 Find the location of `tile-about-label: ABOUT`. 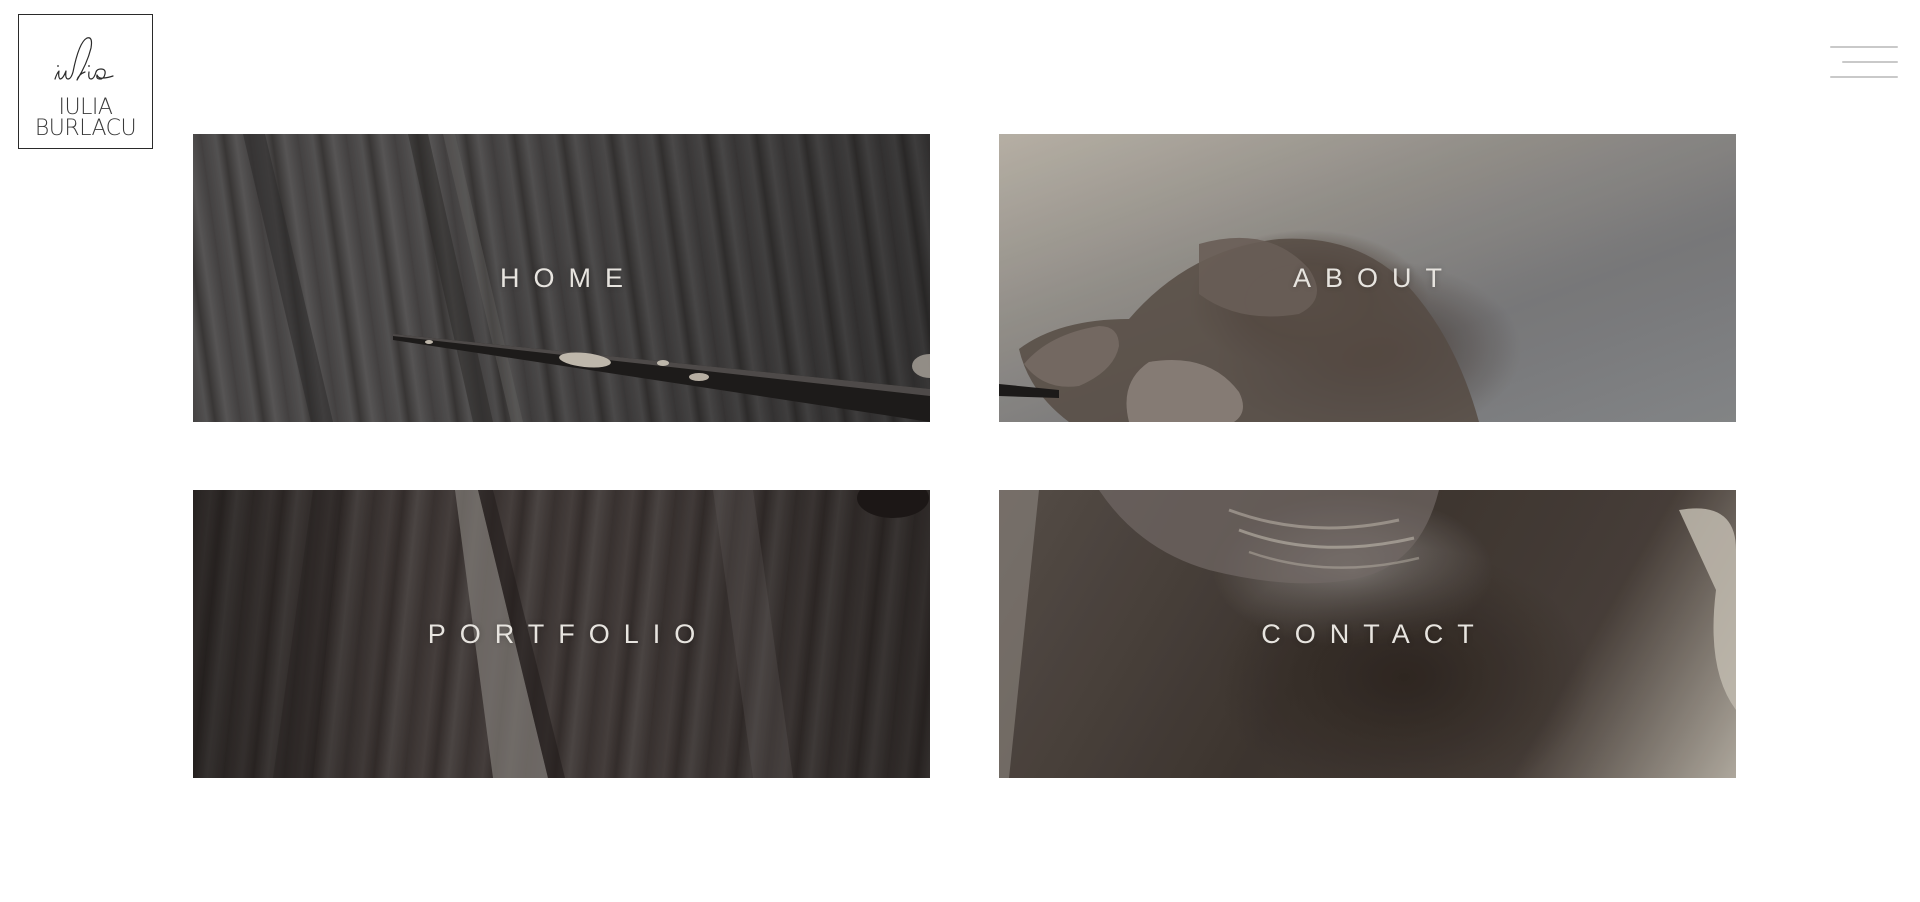

tile-about-label: ABOUT is located at coordinates (1374, 277).